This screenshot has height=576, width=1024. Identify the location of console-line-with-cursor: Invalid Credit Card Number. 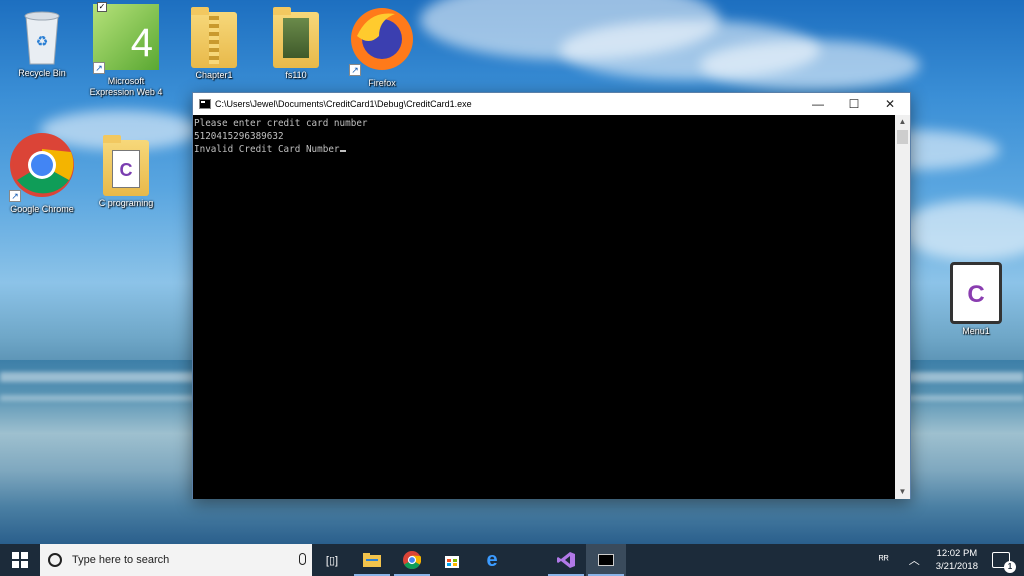
(545, 149).